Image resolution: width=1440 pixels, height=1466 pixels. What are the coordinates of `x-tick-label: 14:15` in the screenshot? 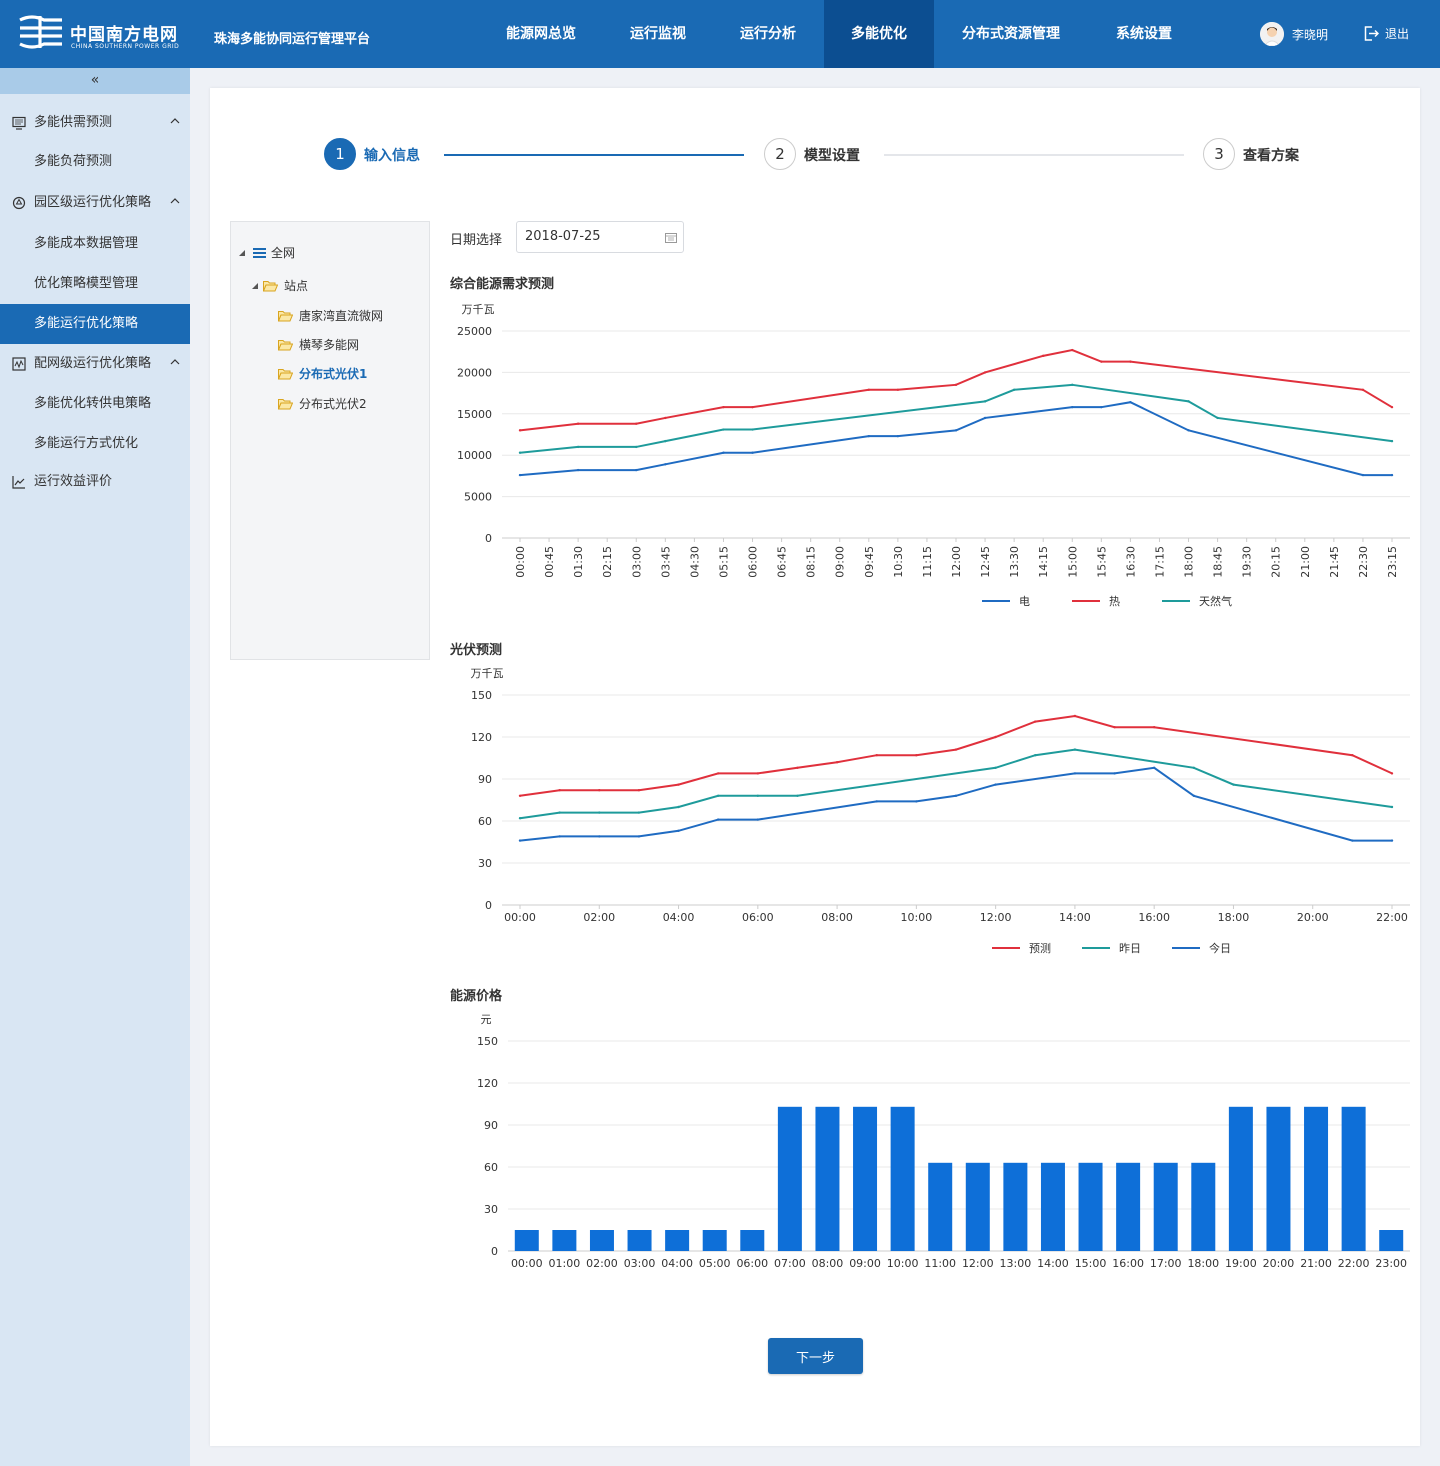 It's located at (1043, 562).